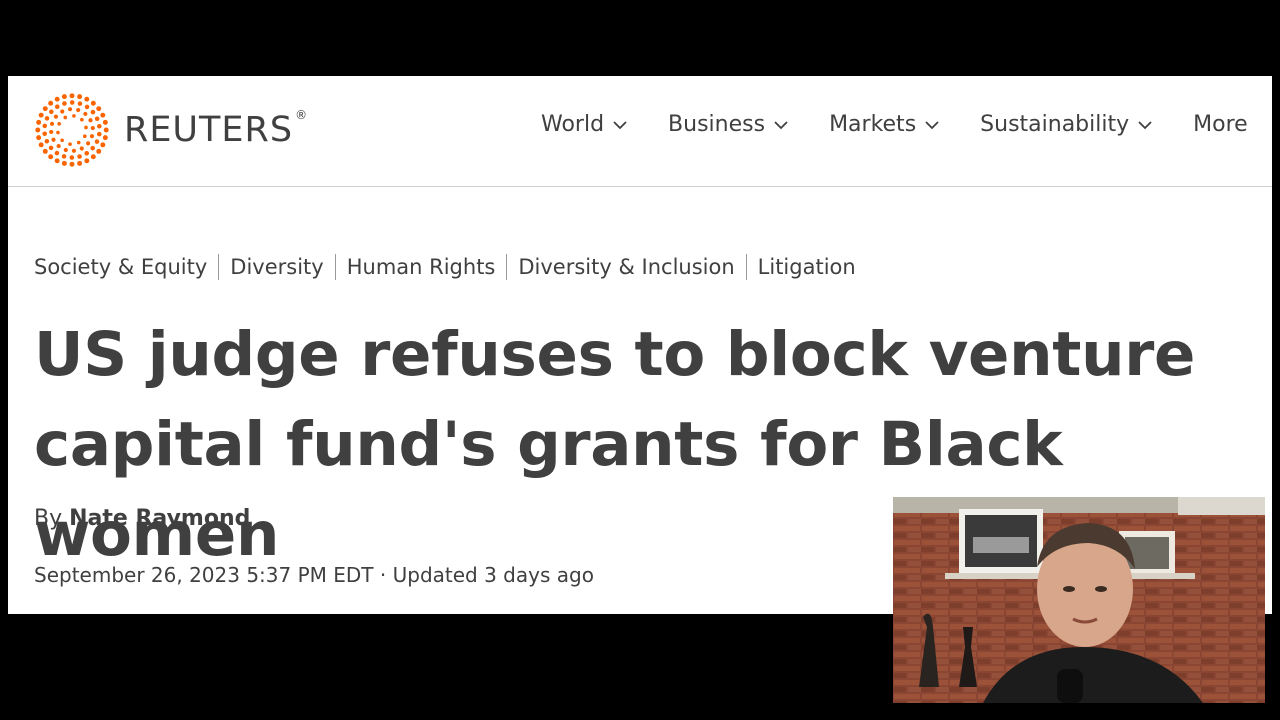  I want to click on presenter-video-icon, so click(1079, 600).